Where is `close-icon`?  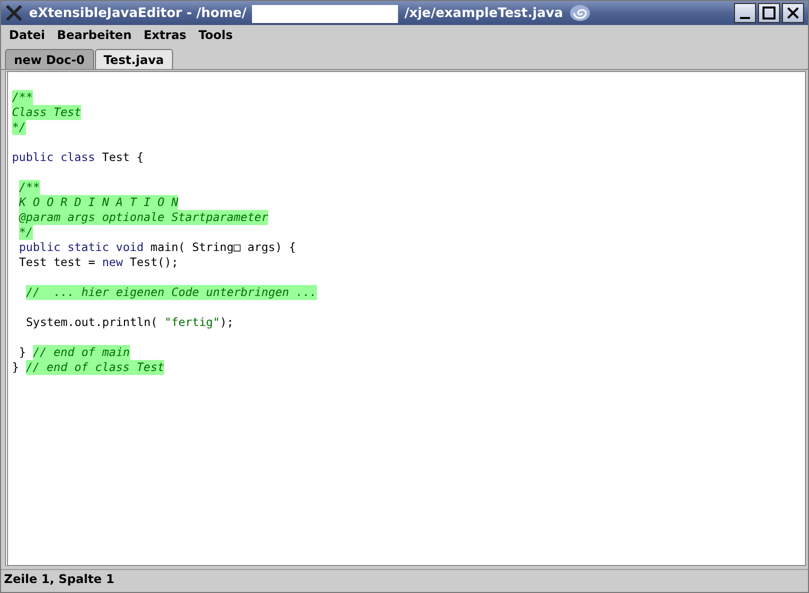
close-icon is located at coordinates (793, 13).